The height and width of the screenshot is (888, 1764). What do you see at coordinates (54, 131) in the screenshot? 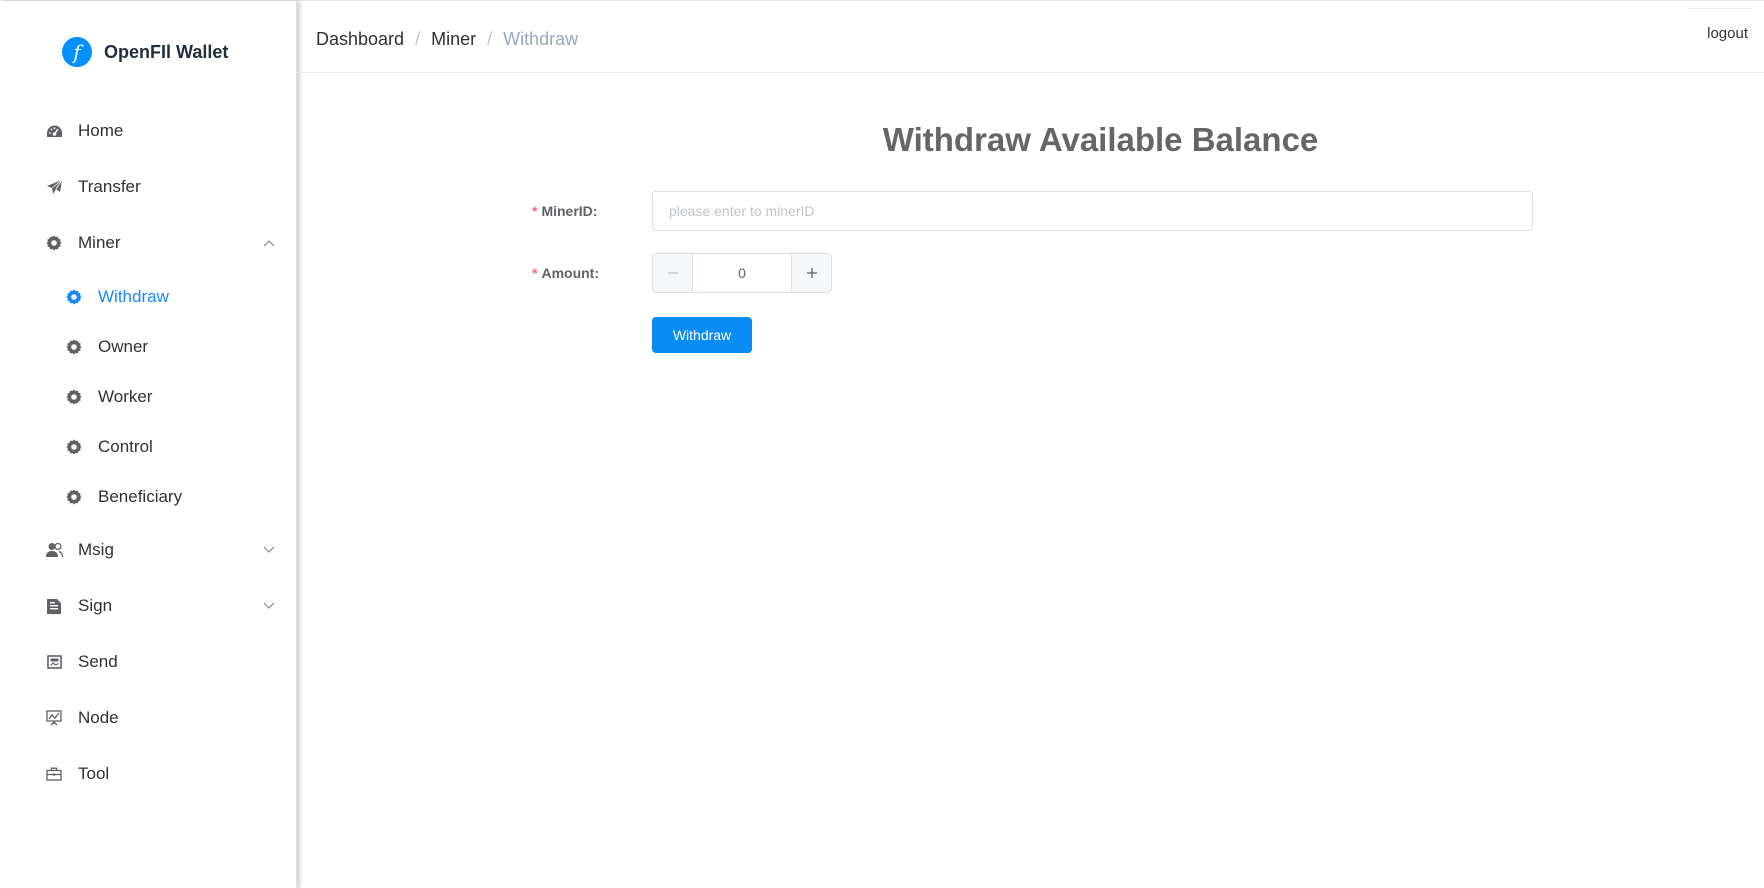
I see `dashboard-icon` at bounding box center [54, 131].